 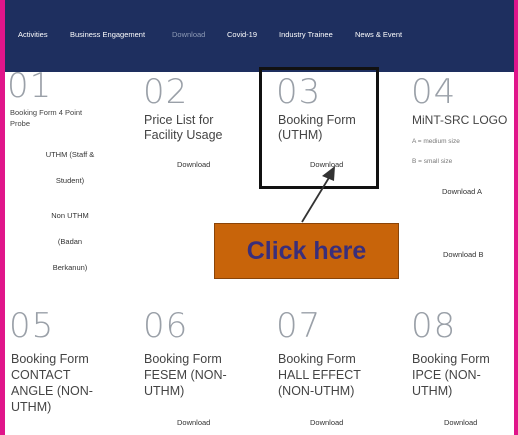 I want to click on pointer-arrow, so click(x=318, y=194).